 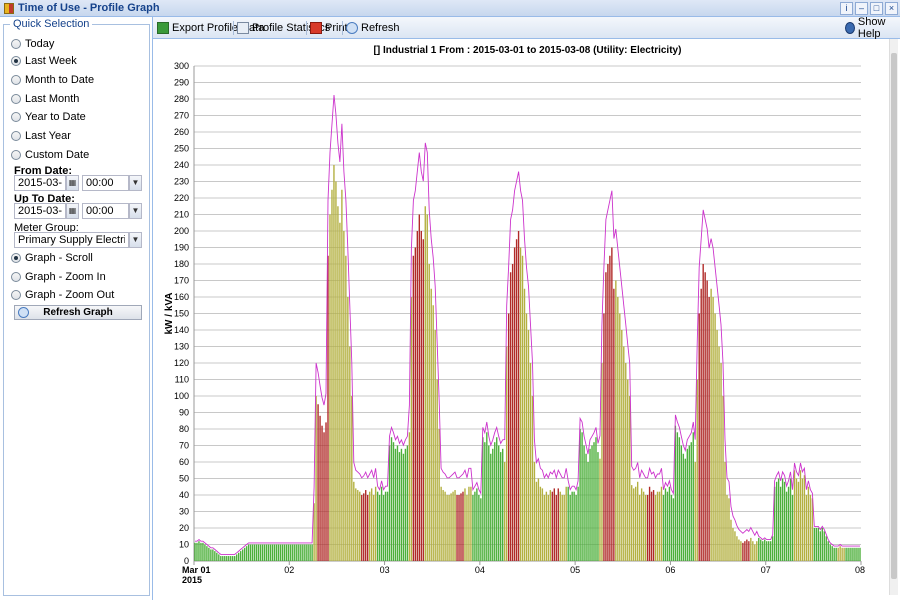 What do you see at coordinates (50, 155) in the screenshot?
I see `radio-custom-date: Custom Date` at bounding box center [50, 155].